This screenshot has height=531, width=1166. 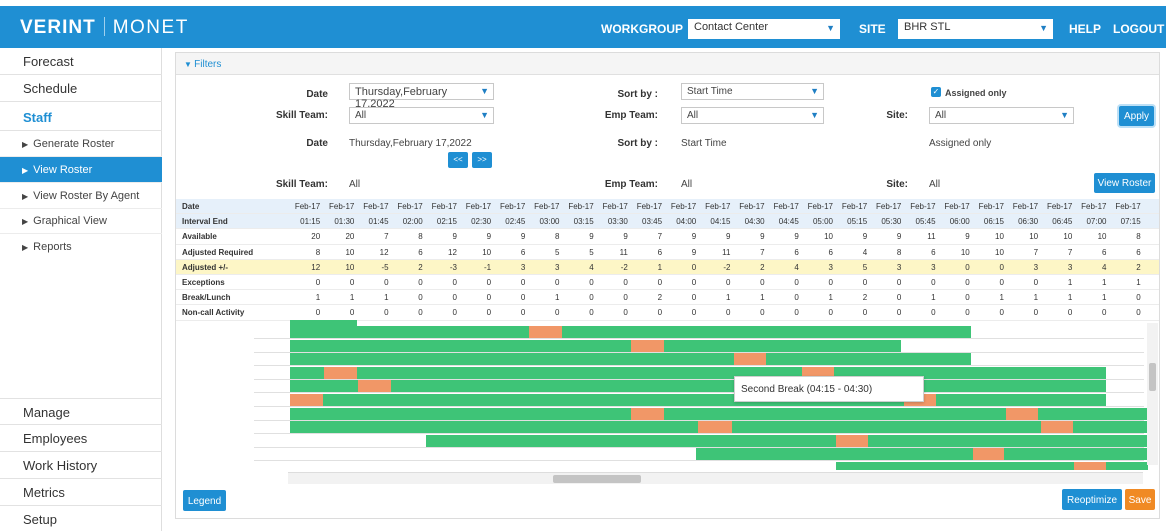 What do you see at coordinates (597, 479) in the screenshot?
I see `horizontal-scroll-thumb` at bounding box center [597, 479].